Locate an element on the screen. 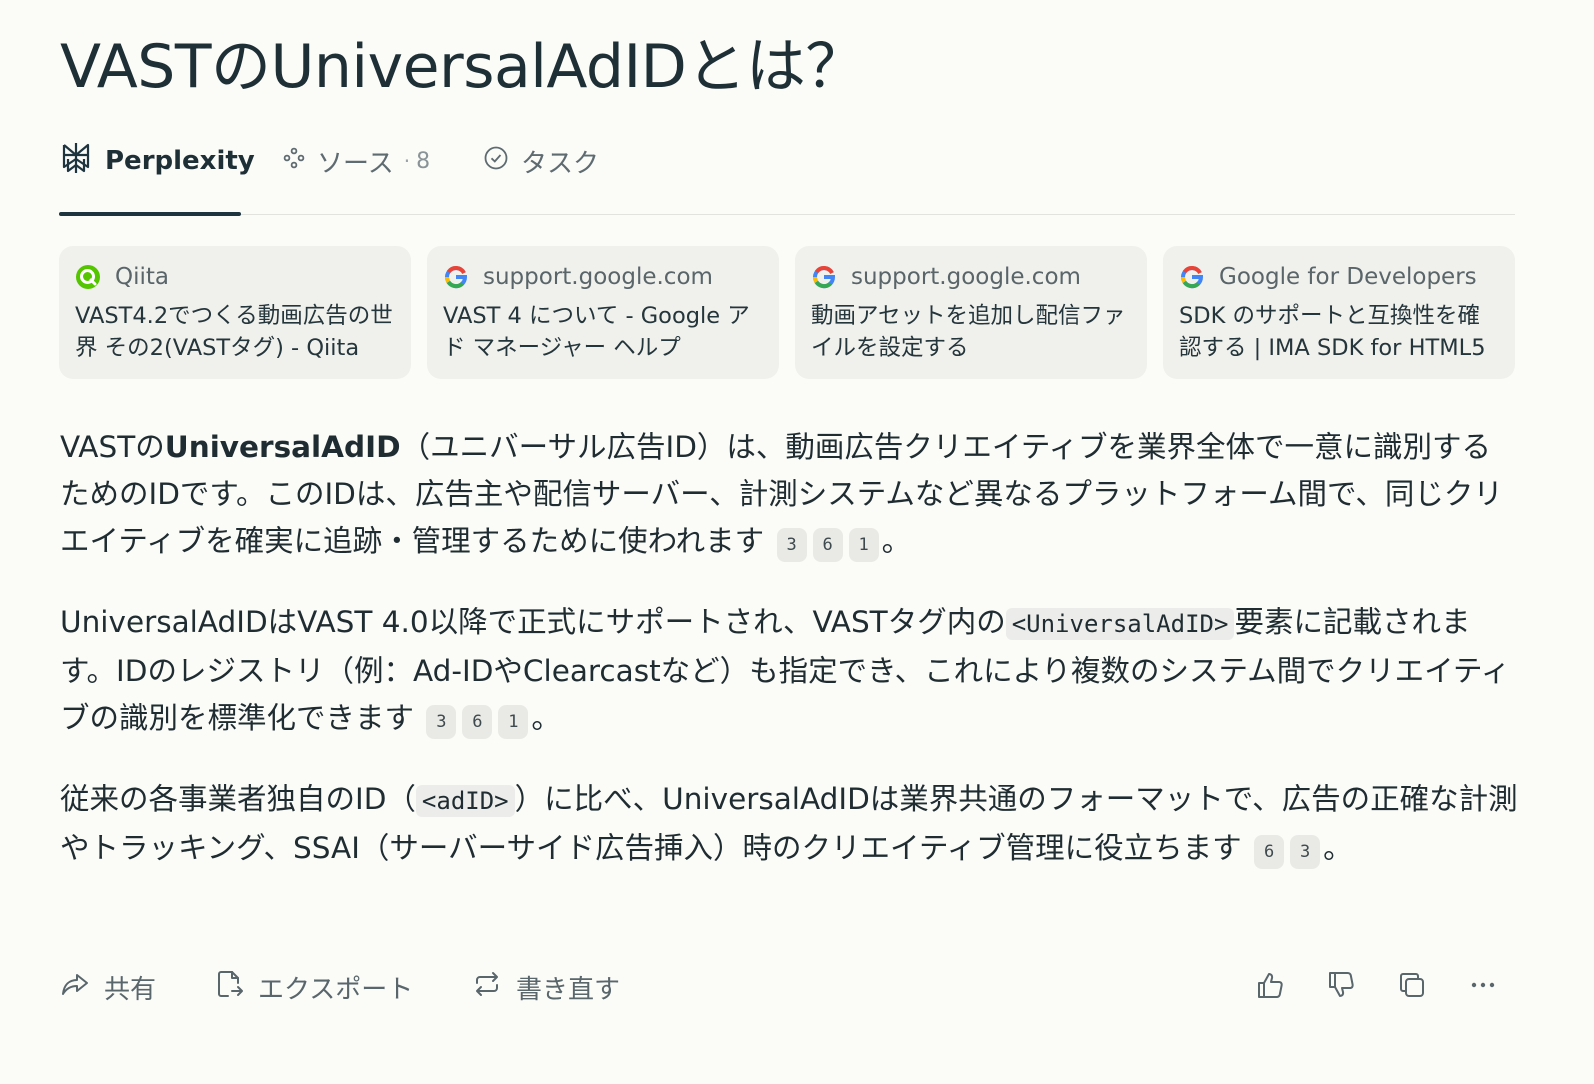 Image resolution: width=1594 pixels, height=1084 pixels. source-card-domain: Google for Developers is located at coordinates (1348, 277).